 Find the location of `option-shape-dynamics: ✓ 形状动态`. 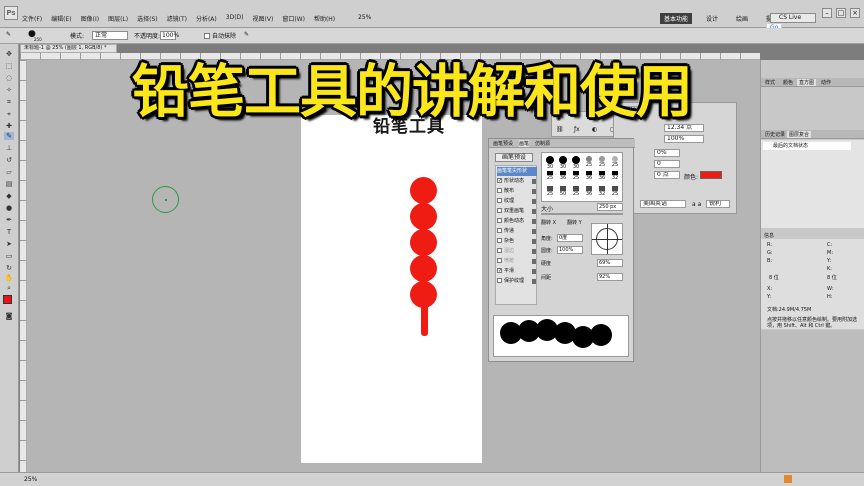

option-shape-dynamics: ✓ 形状动态 is located at coordinates (517, 181).